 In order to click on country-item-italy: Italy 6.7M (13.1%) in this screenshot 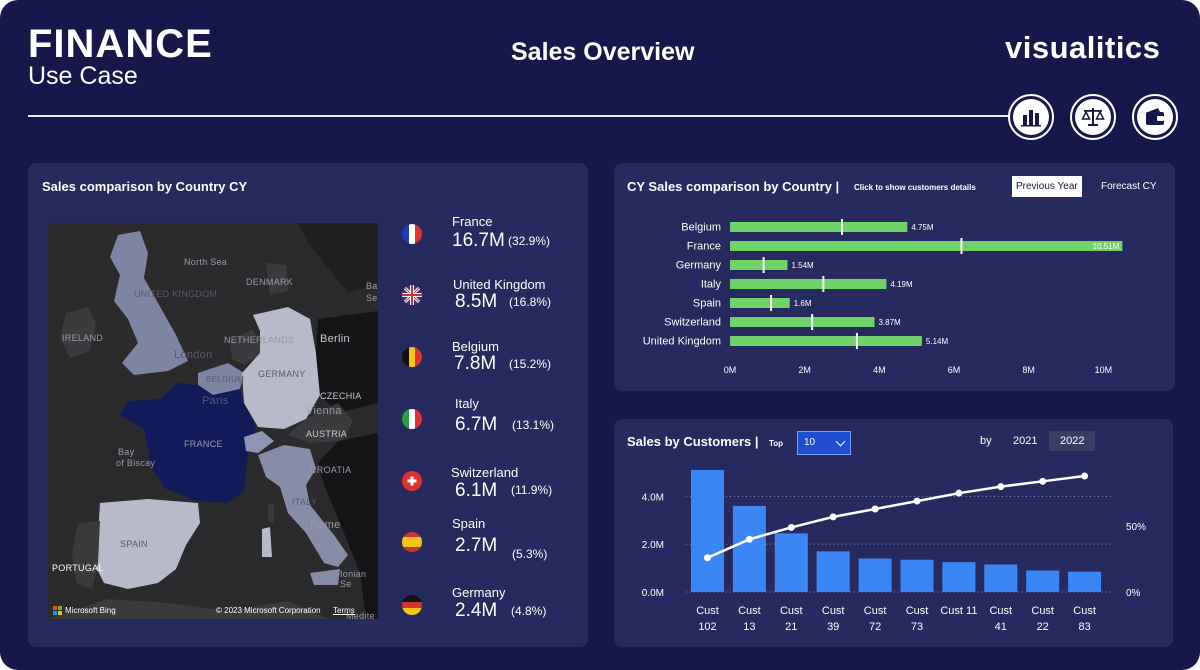, I will do `click(485, 421)`.